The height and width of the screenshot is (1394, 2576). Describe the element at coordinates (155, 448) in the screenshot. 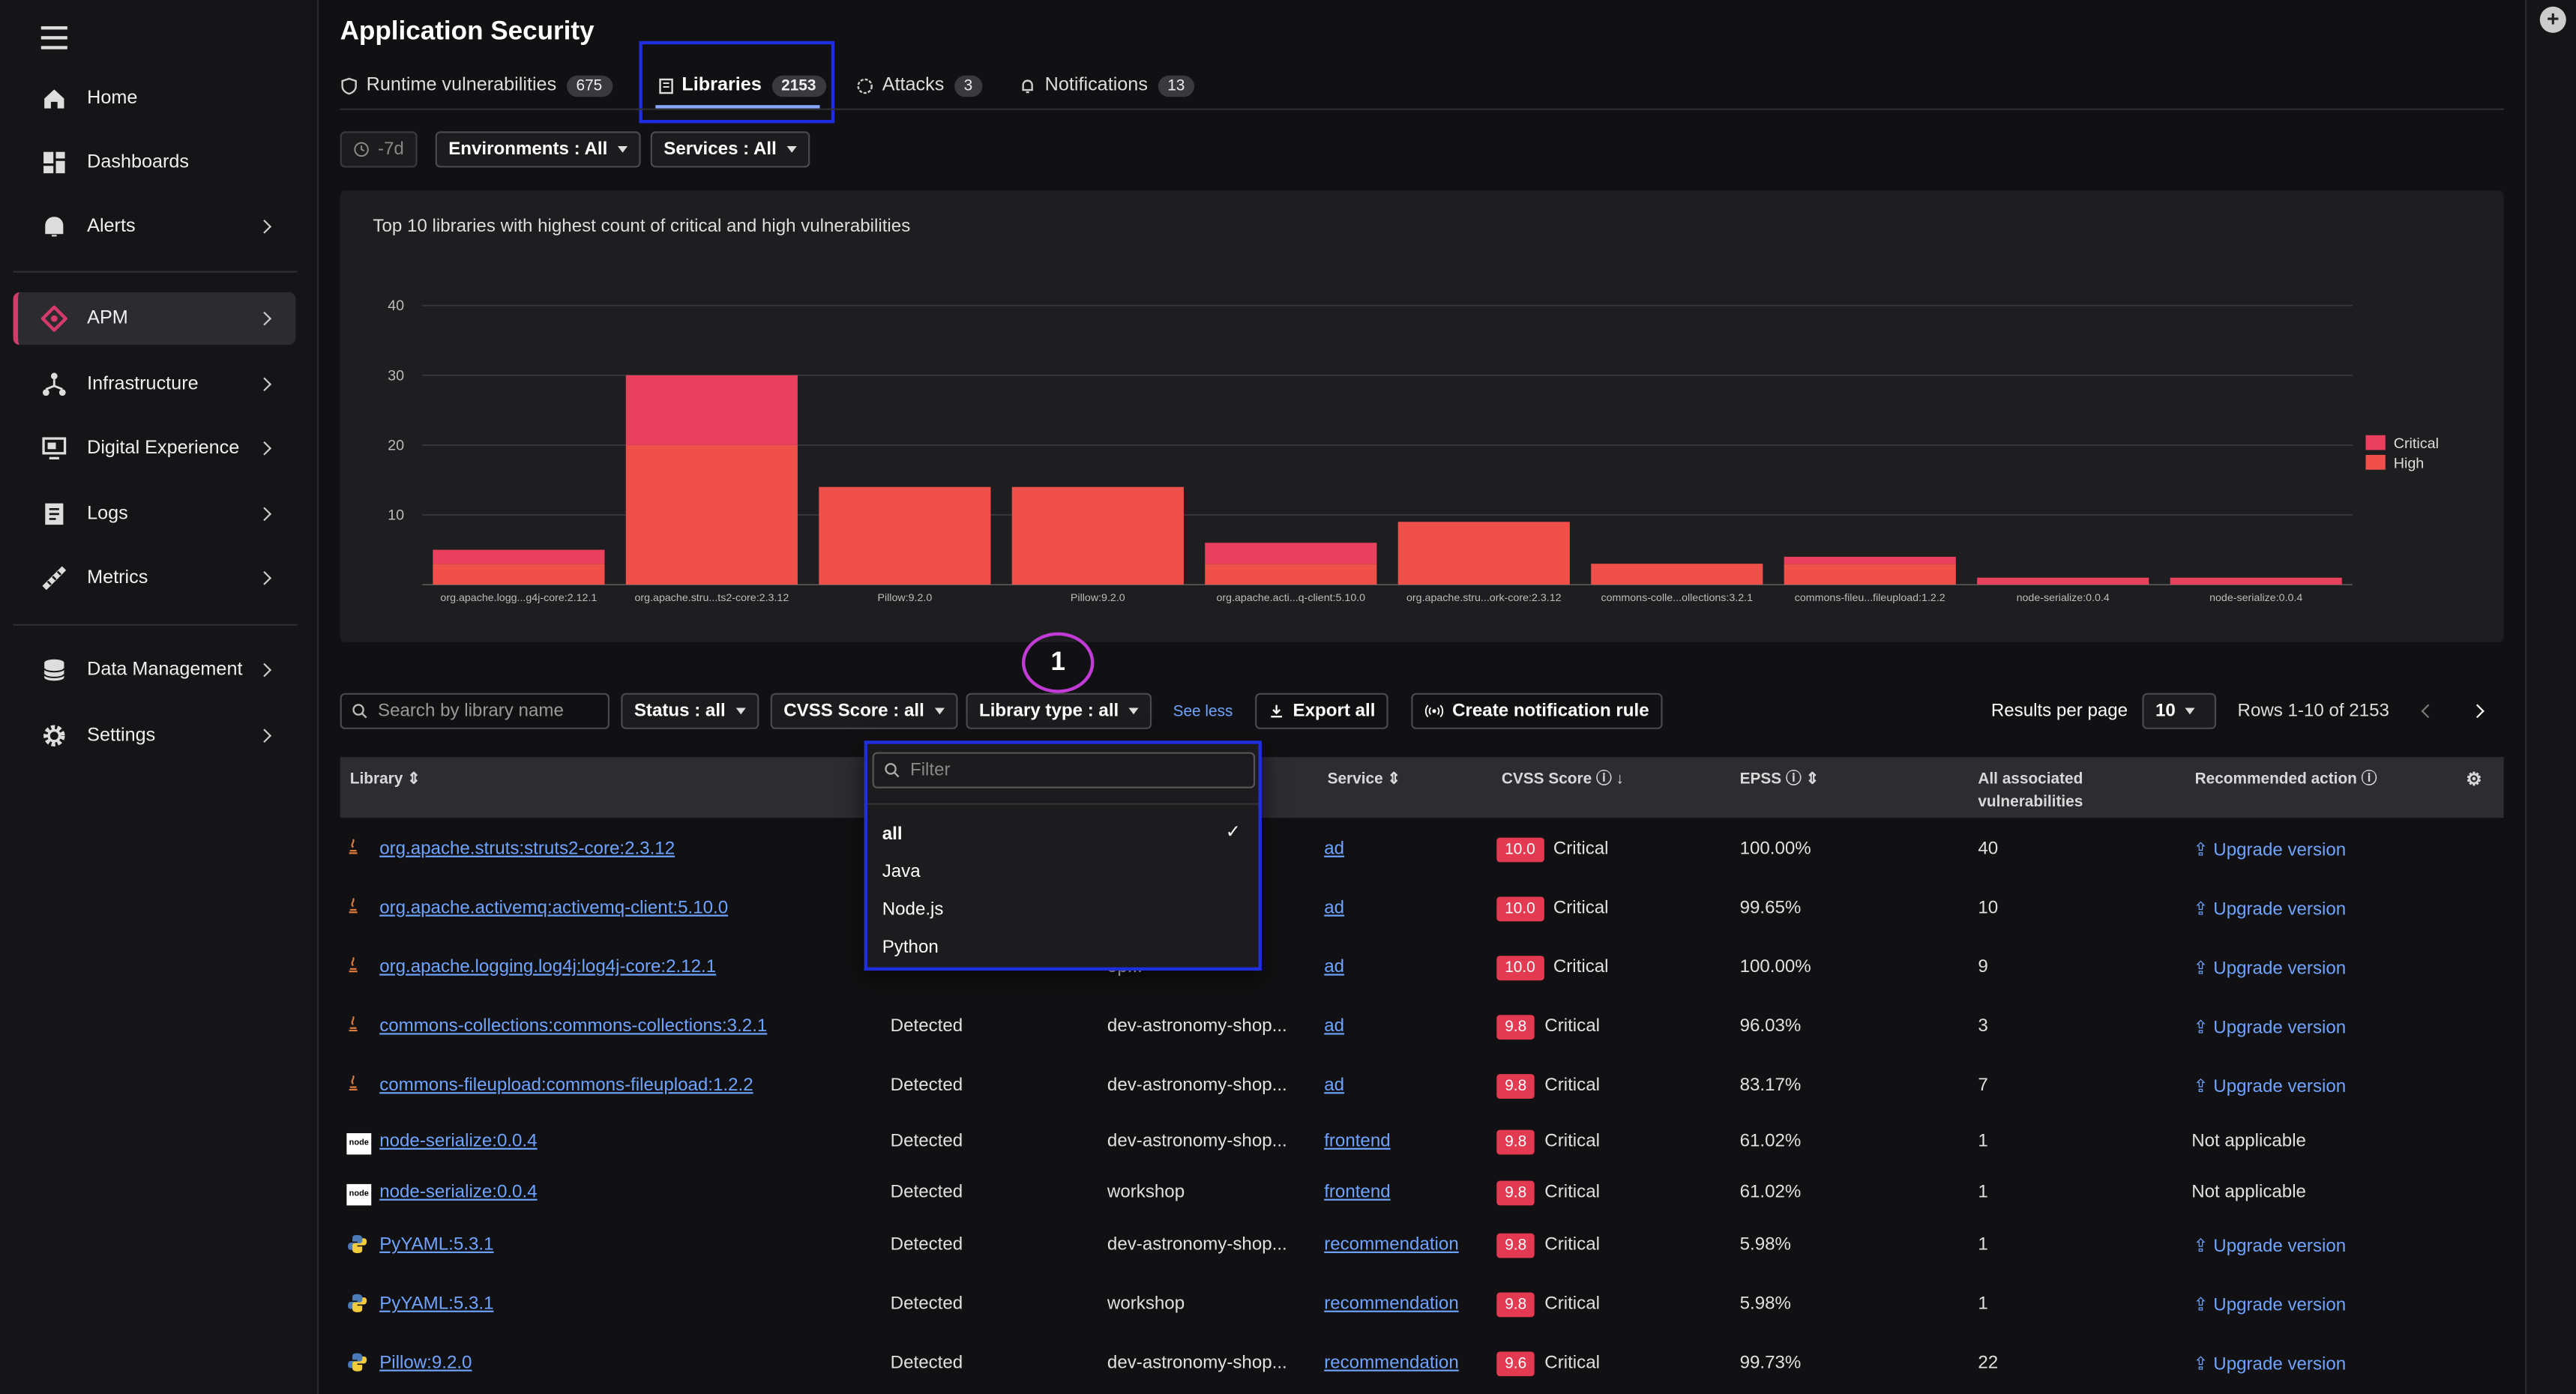

I see `sidebar-item-digital-experience: Digital Experience` at that location.